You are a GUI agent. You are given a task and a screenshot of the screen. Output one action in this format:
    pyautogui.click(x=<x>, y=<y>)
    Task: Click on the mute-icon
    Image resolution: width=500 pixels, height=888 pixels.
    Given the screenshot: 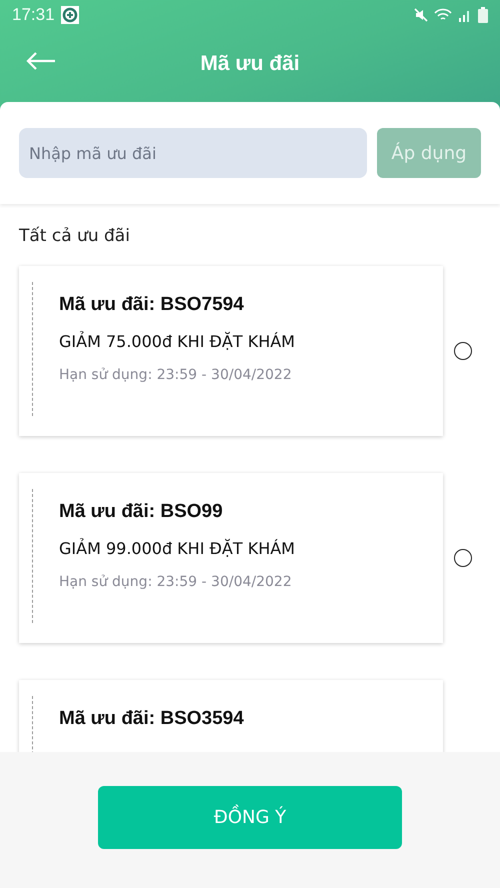 What is the action you would take?
    pyautogui.click(x=421, y=15)
    